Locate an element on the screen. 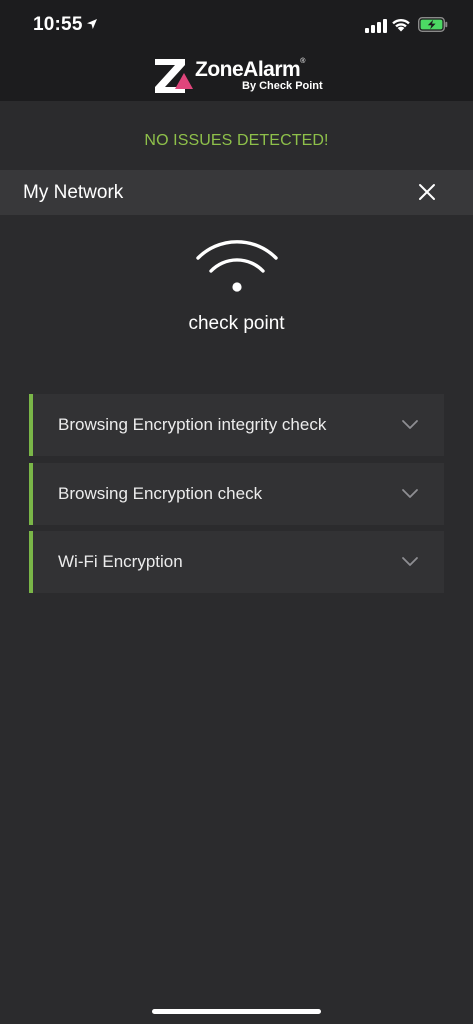 The height and width of the screenshot is (1024, 473). zonealarm-logo: ZoneAlarm® By Check Point is located at coordinates (238, 76).